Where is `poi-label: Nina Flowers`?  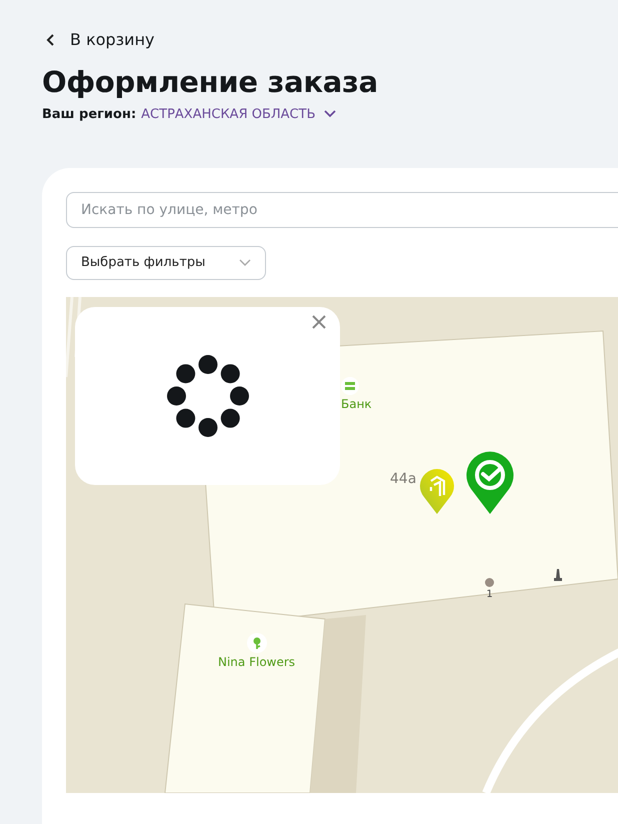
poi-label: Nina Flowers is located at coordinates (257, 661).